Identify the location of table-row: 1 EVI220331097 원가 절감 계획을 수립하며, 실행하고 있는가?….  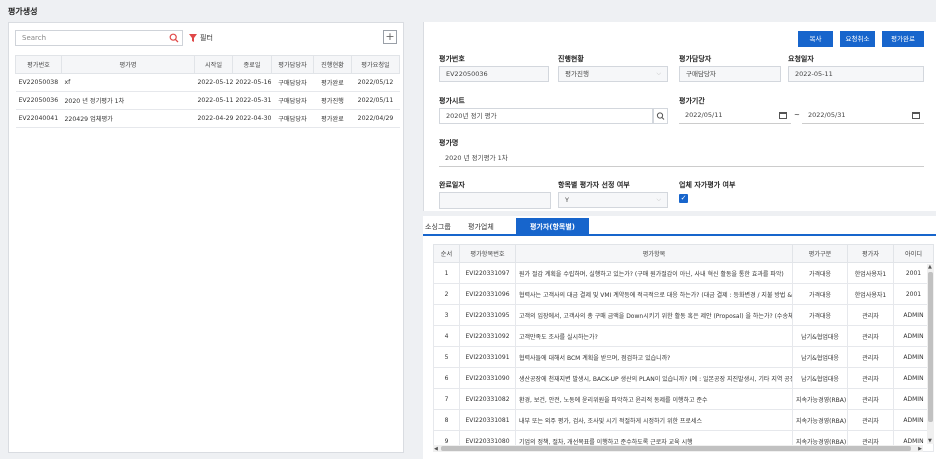
(683, 273).